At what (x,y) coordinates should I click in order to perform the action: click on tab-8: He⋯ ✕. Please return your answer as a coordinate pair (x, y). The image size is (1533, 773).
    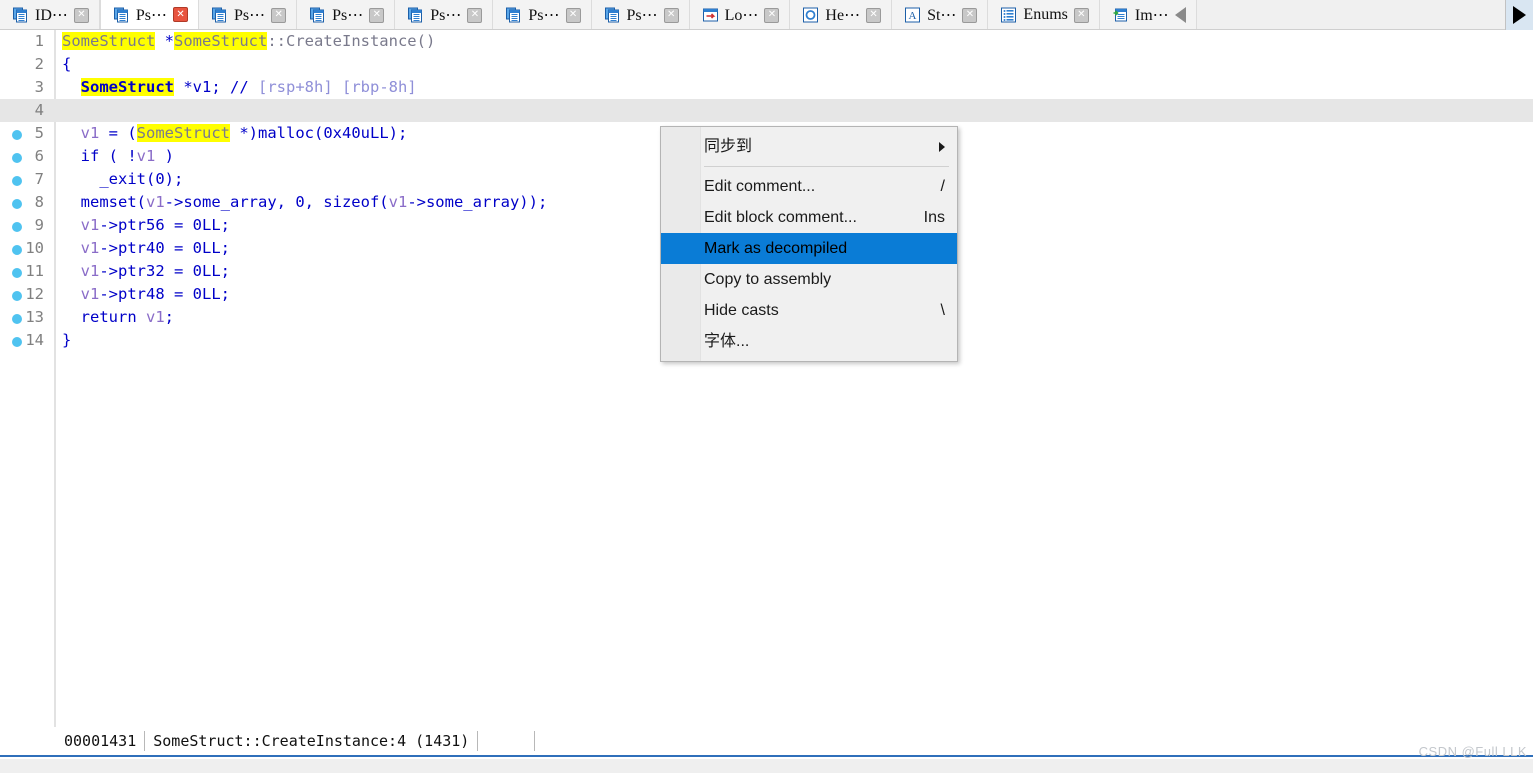
    Looking at the image, I should click on (841, 14).